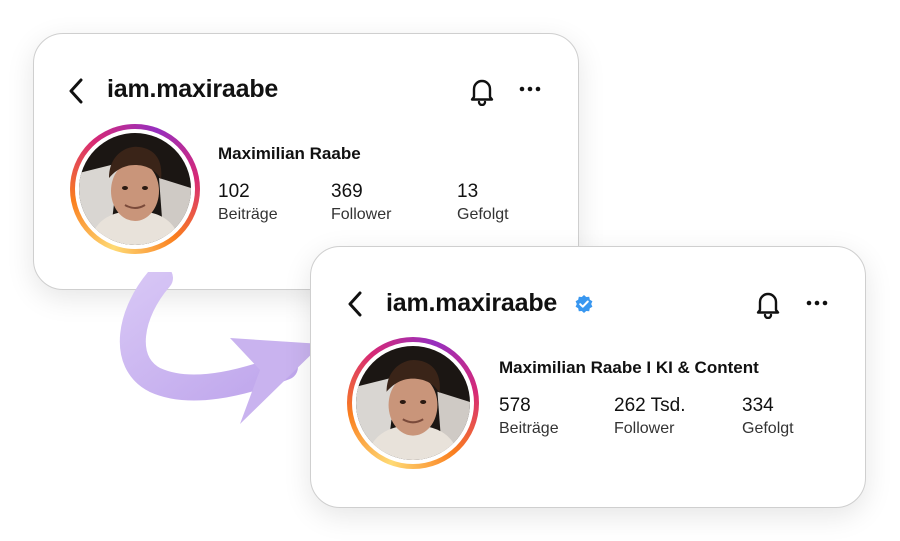 This screenshot has height=541, width=900. What do you see at coordinates (629, 367) in the screenshot?
I see `profile-full-name: Maximilian Raabe I KI & Content` at bounding box center [629, 367].